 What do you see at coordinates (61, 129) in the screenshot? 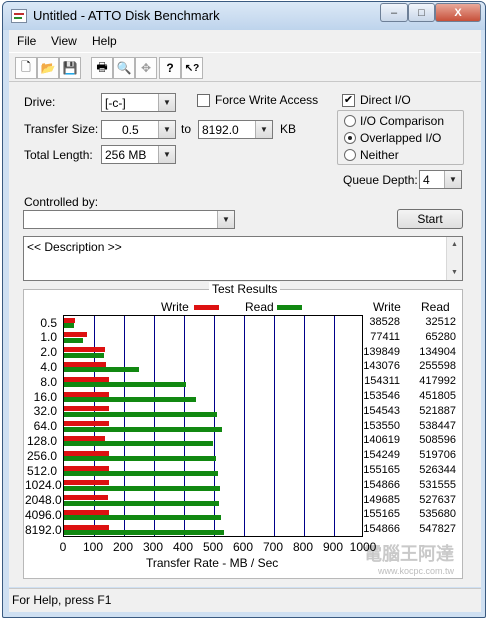
I see `transfer-size-label: Transfer Size:` at bounding box center [61, 129].